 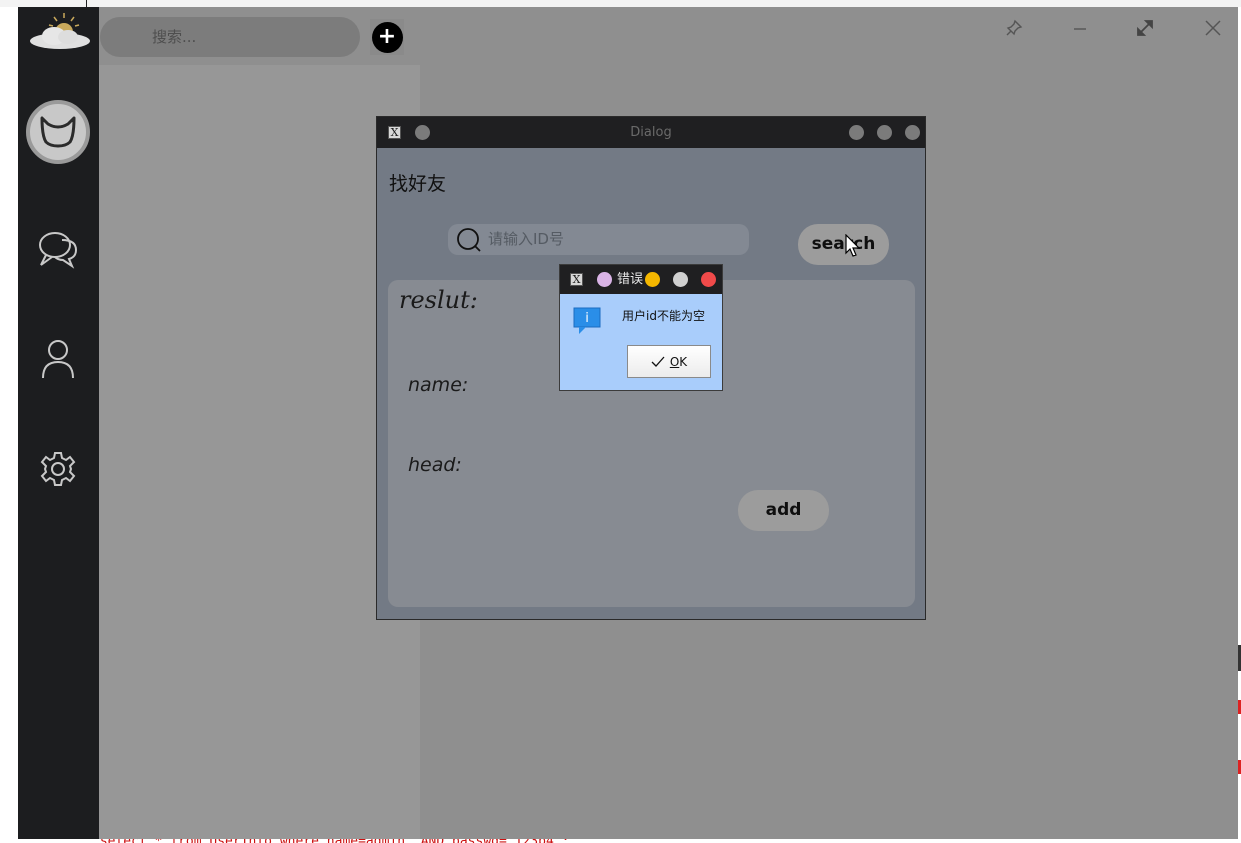 What do you see at coordinates (1145, 28) in the screenshot?
I see `maximize-icon` at bounding box center [1145, 28].